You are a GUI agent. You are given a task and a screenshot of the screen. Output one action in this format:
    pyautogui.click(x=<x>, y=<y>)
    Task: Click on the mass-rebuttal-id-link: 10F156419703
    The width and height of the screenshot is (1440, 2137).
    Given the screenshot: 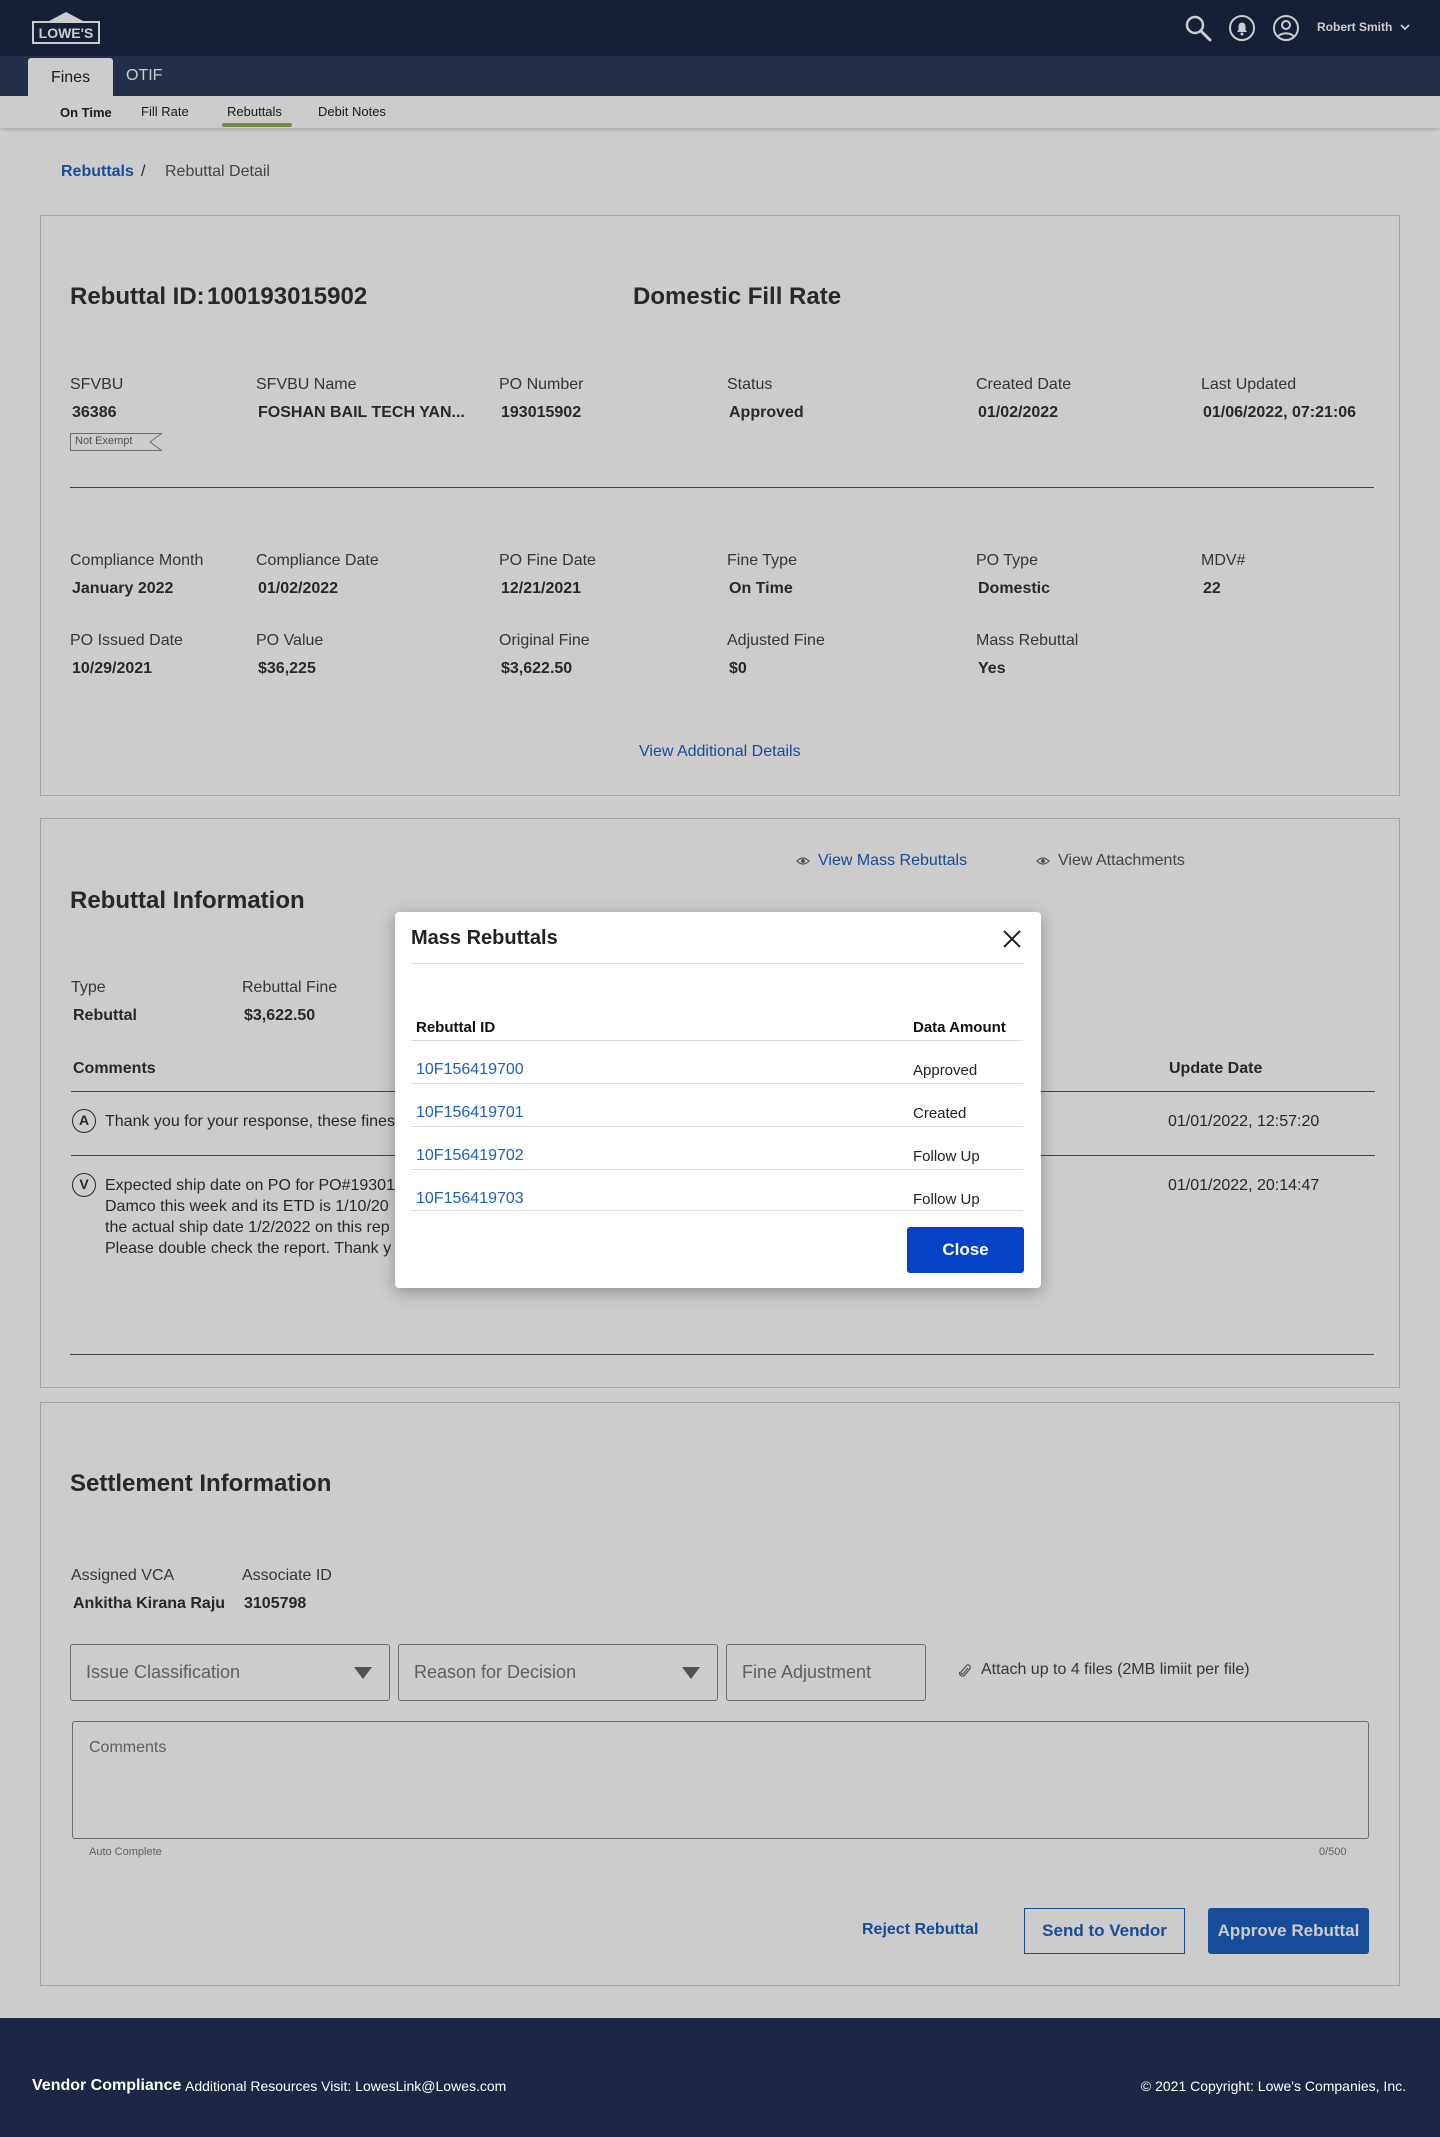 What is the action you would take?
    pyautogui.click(x=470, y=1199)
    